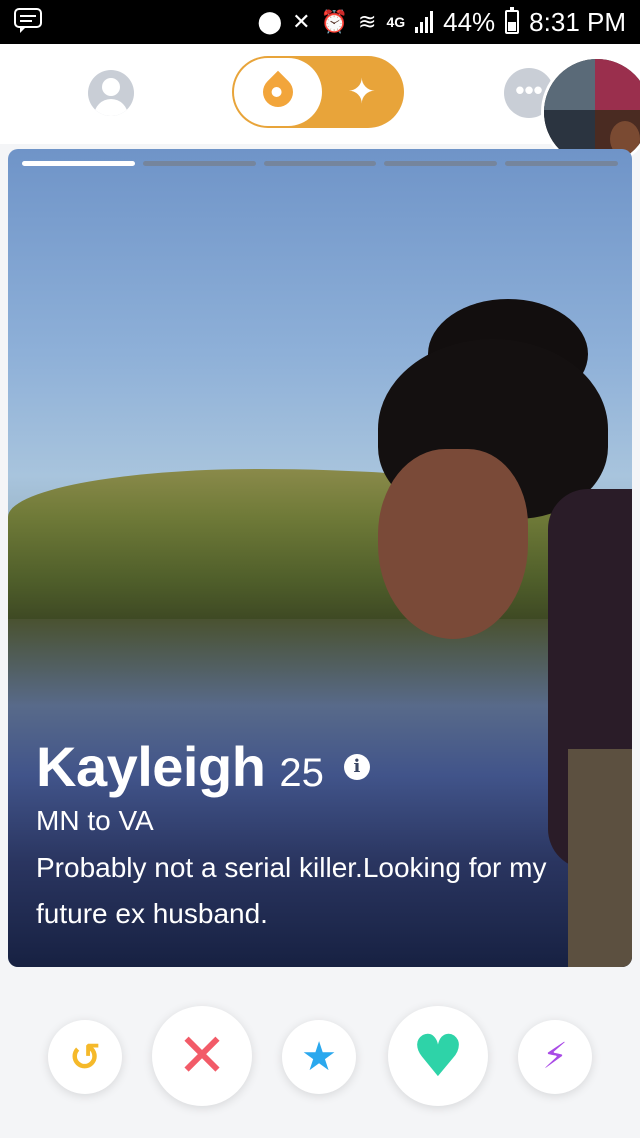 The width and height of the screenshot is (640, 1138). I want to click on like-button: ♥, so click(438, 1056).